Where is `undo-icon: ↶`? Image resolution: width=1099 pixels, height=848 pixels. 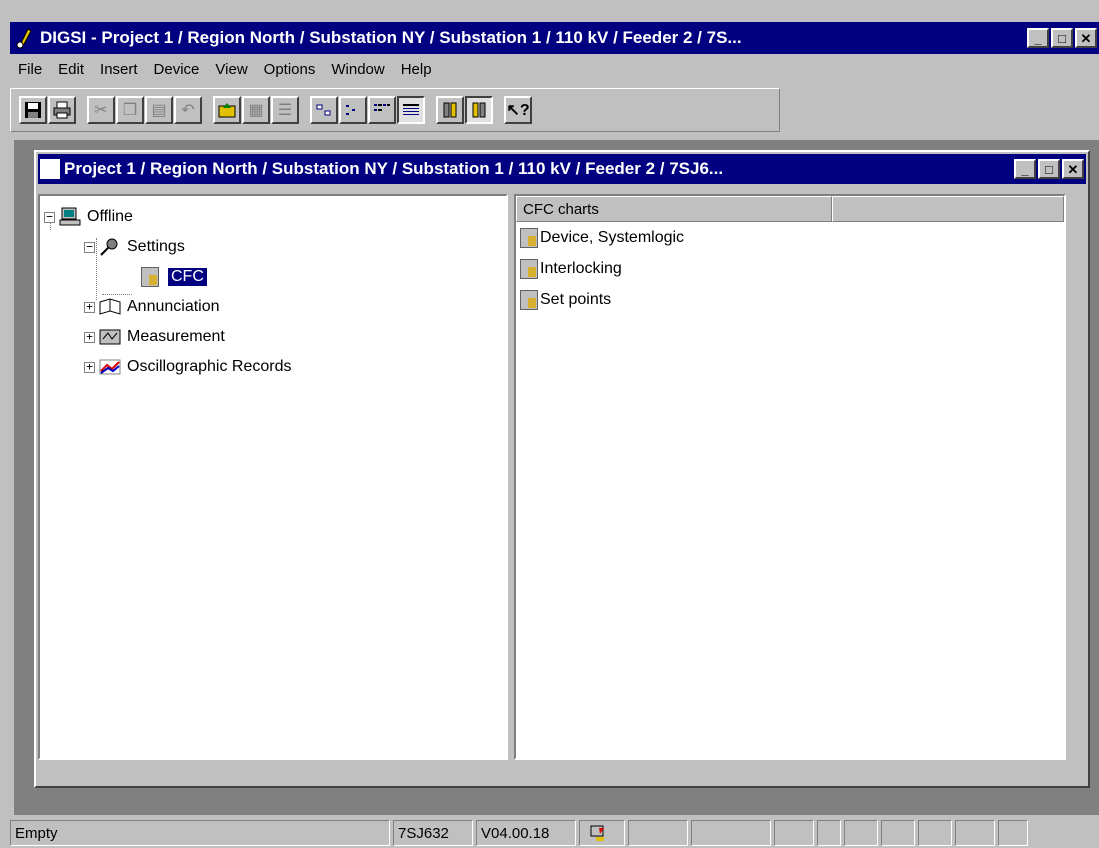 undo-icon: ↶ is located at coordinates (188, 110).